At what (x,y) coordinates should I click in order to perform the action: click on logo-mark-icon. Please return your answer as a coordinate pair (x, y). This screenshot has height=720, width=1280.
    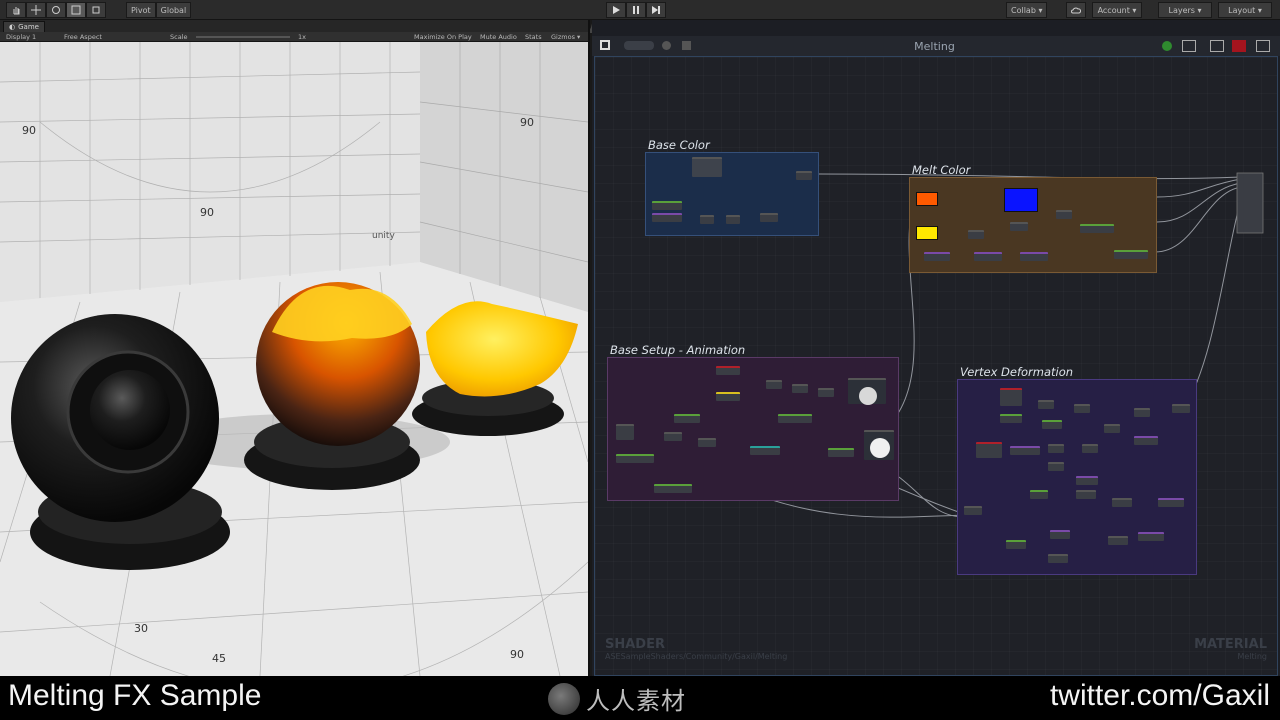
    Looking at the image, I should click on (564, 698).